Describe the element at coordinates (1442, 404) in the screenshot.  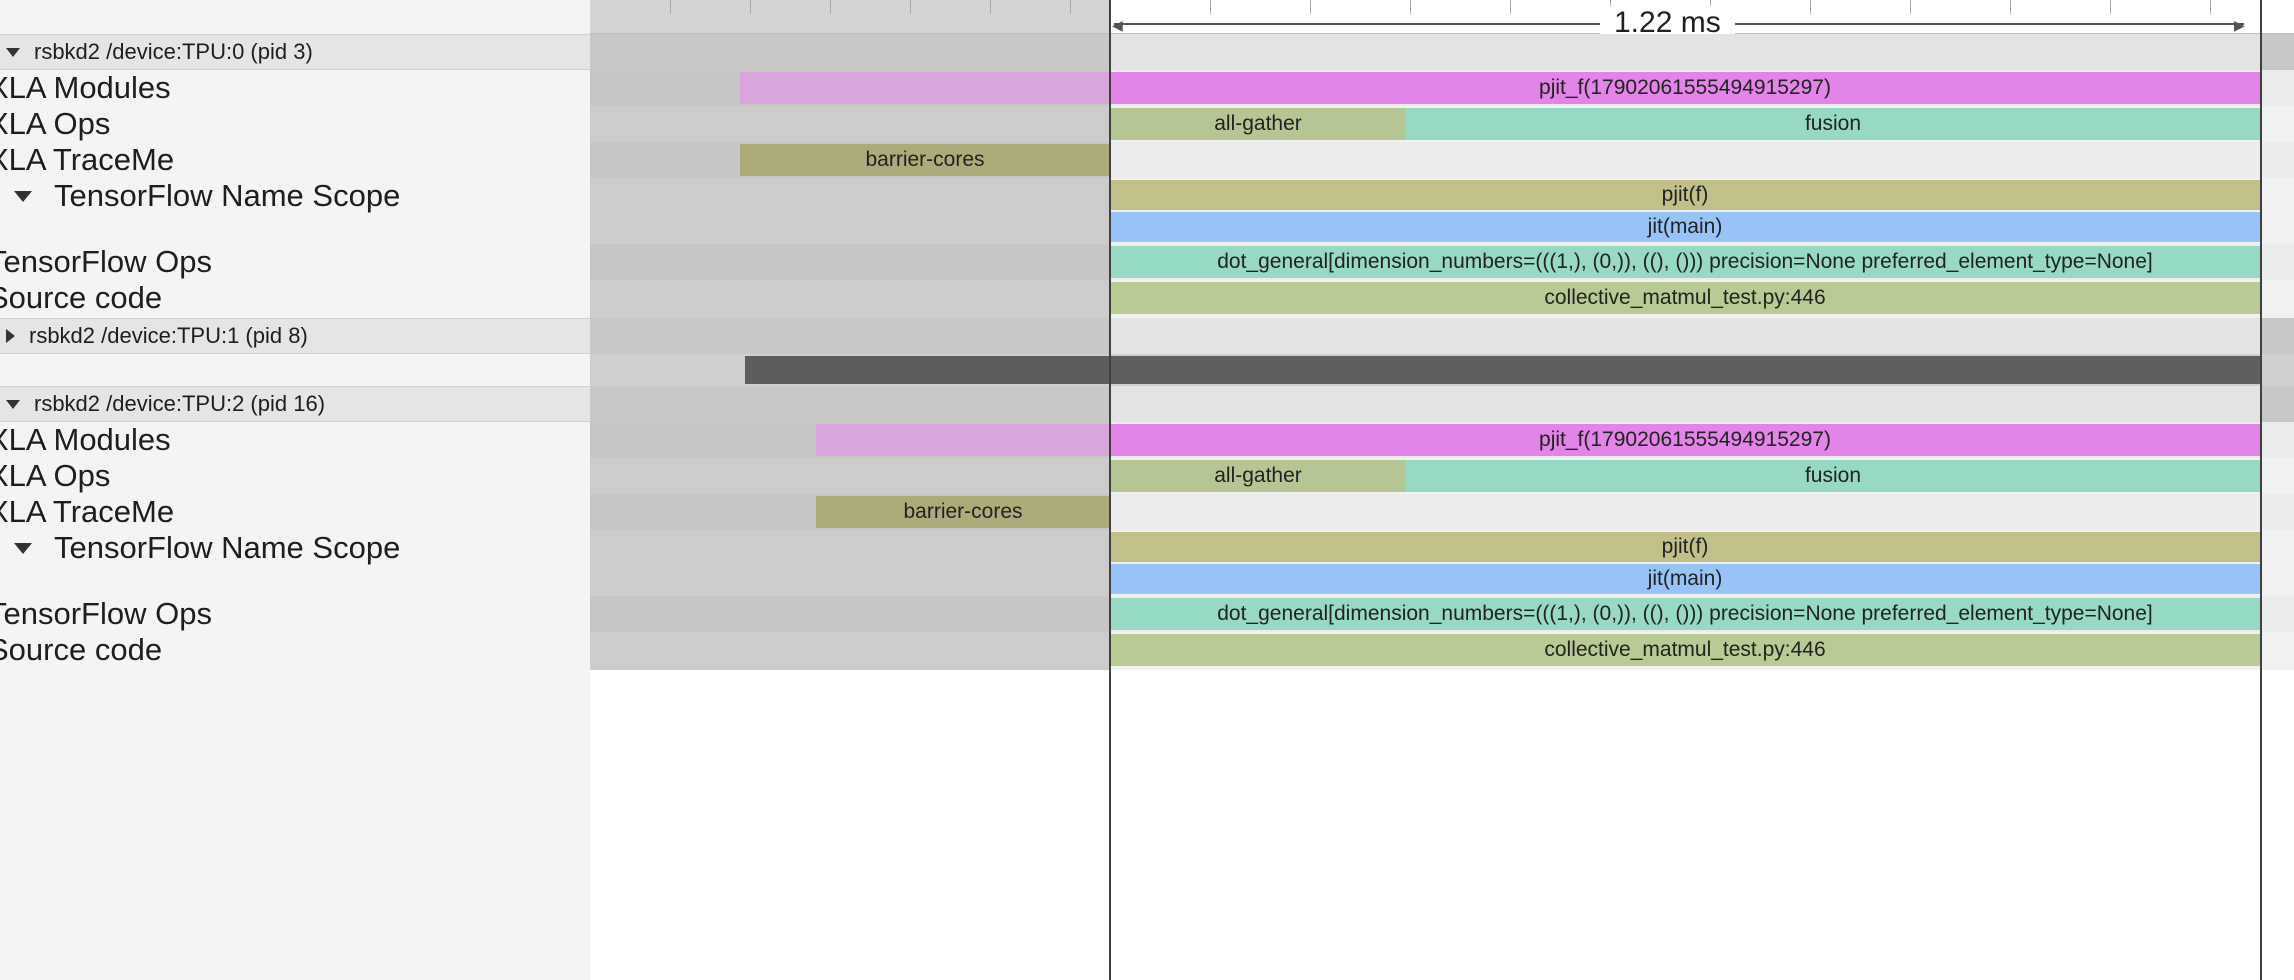
I see `process-track-tpu2` at that location.